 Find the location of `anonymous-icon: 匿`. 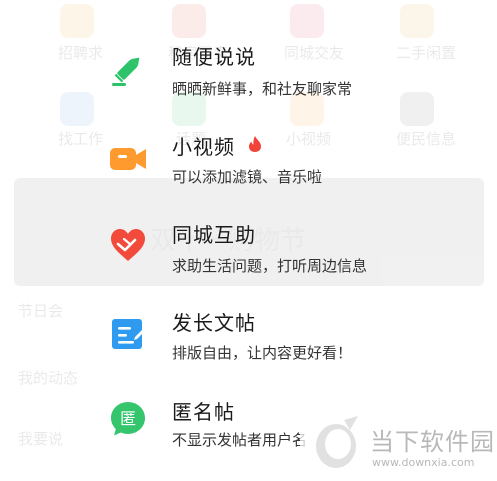

anonymous-icon: 匿 is located at coordinates (128, 419).